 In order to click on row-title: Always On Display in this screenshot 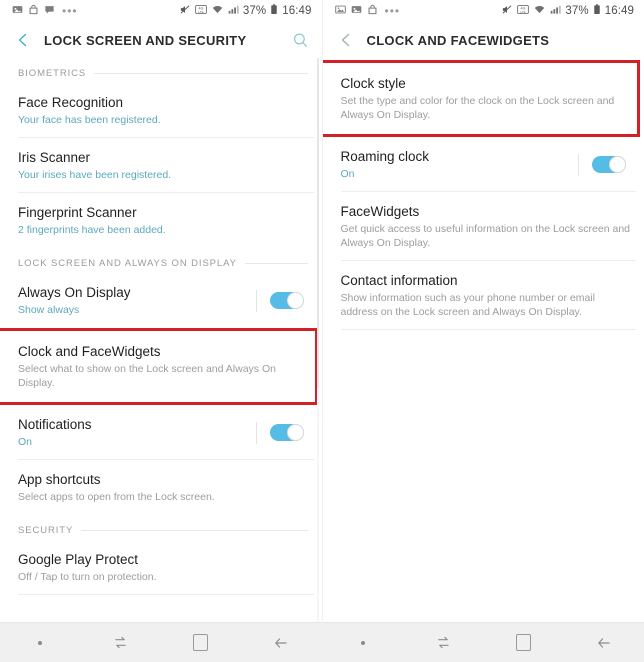, I will do `click(74, 292)`.